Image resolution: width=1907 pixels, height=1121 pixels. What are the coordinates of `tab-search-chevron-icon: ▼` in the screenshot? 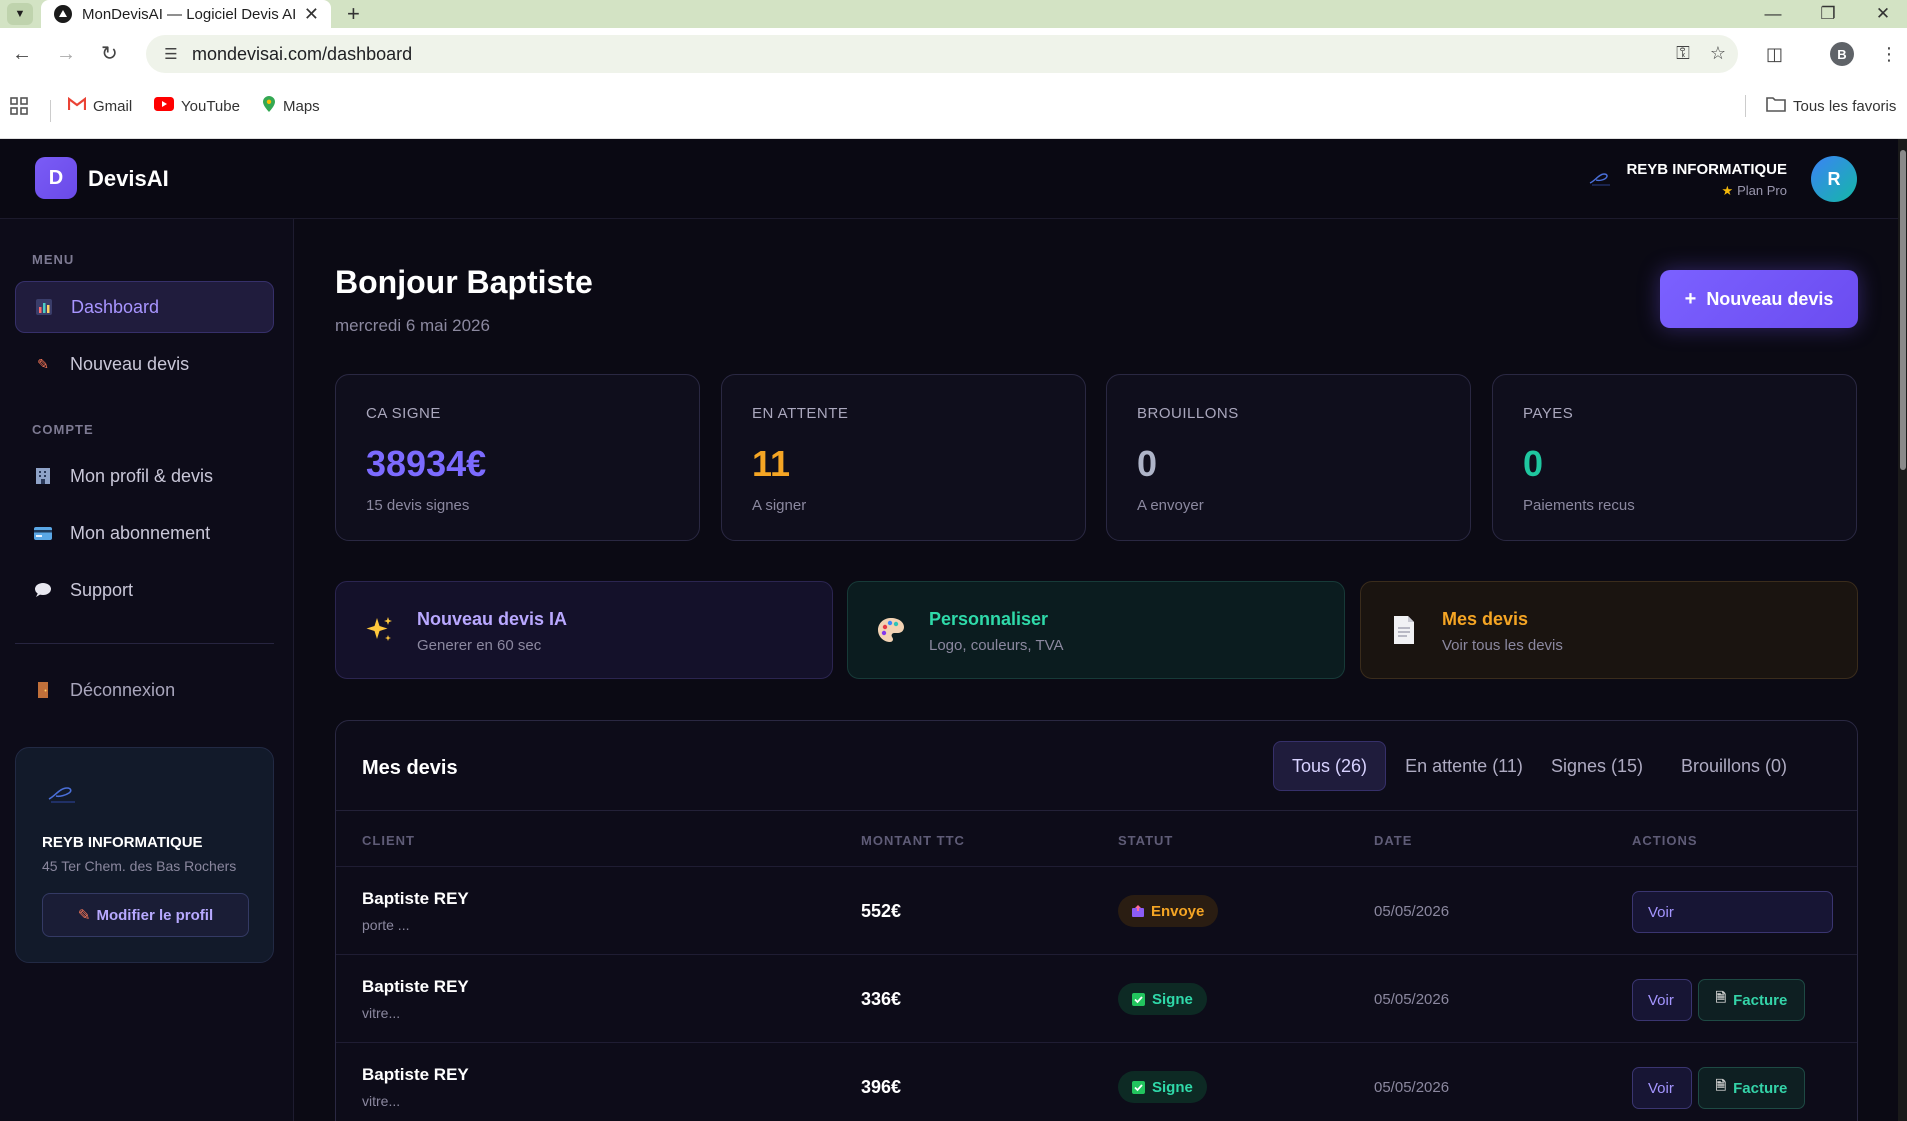 It's located at (20, 14).